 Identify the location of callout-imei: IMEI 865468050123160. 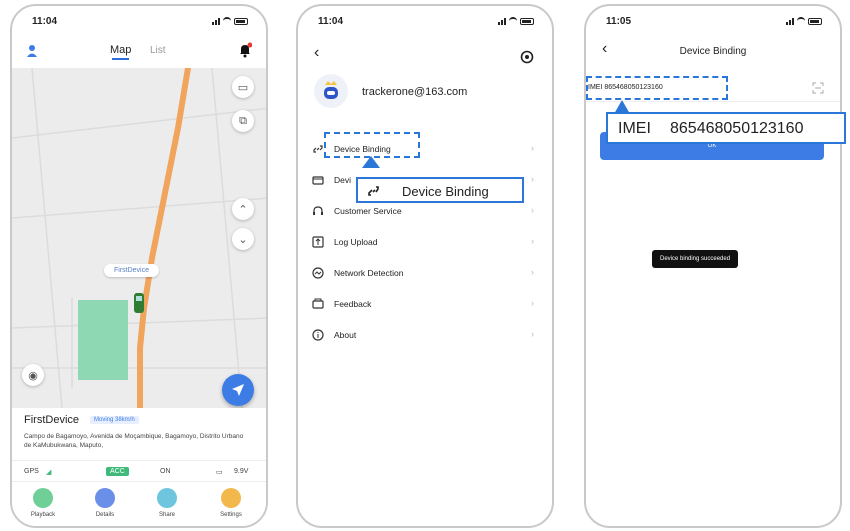
(726, 128).